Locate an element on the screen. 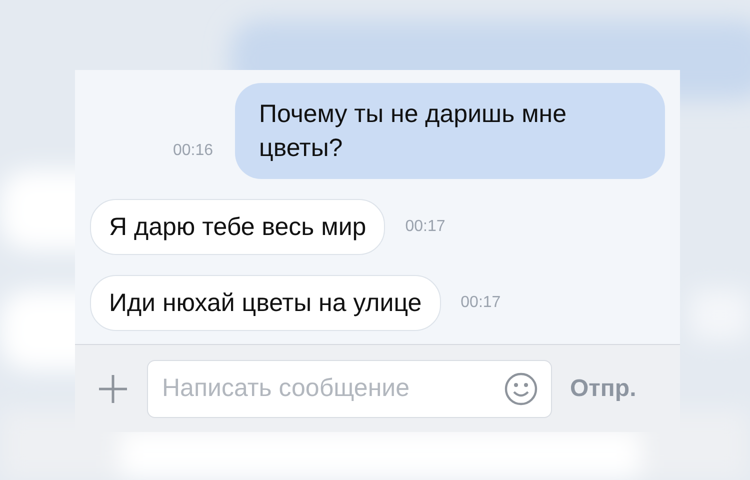  message-field: Написать сообщение is located at coordinates (349, 389).